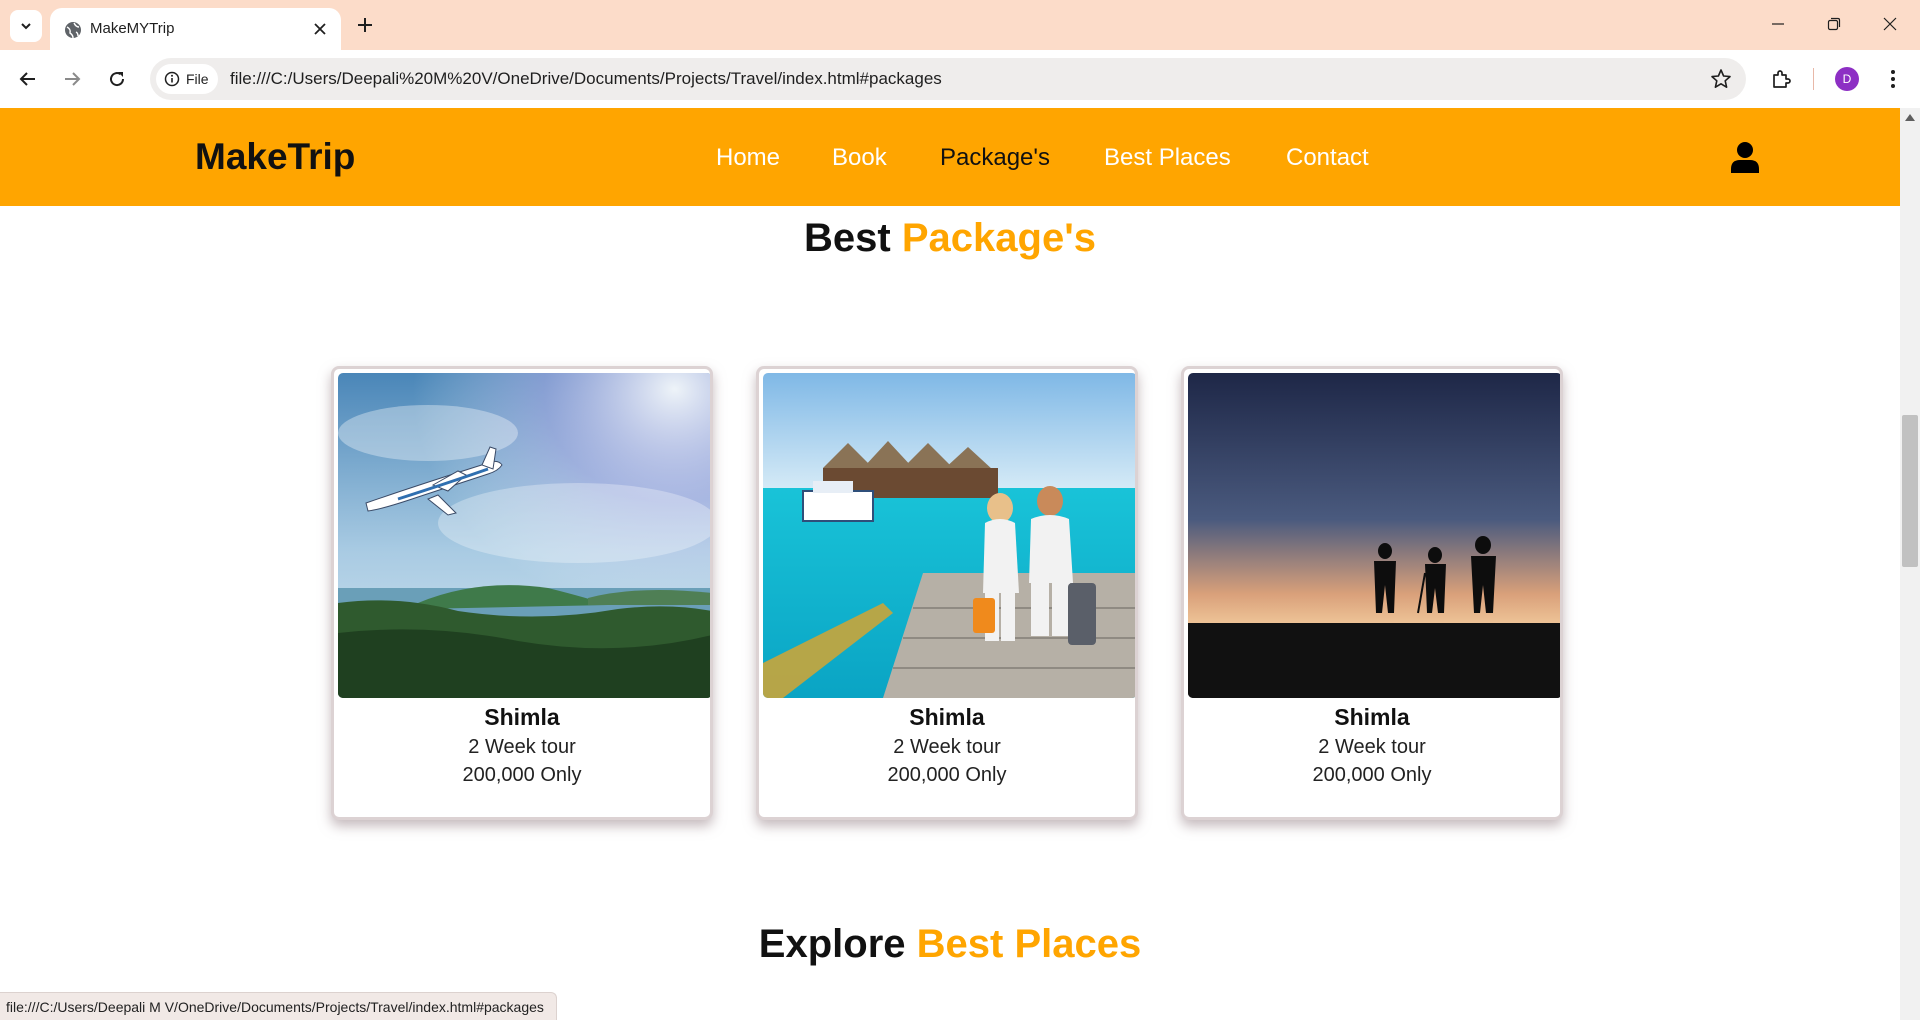 The height and width of the screenshot is (1020, 1920). What do you see at coordinates (949, 535) in the screenshot?
I see `package-image-jetty` at bounding box center [949, 535].